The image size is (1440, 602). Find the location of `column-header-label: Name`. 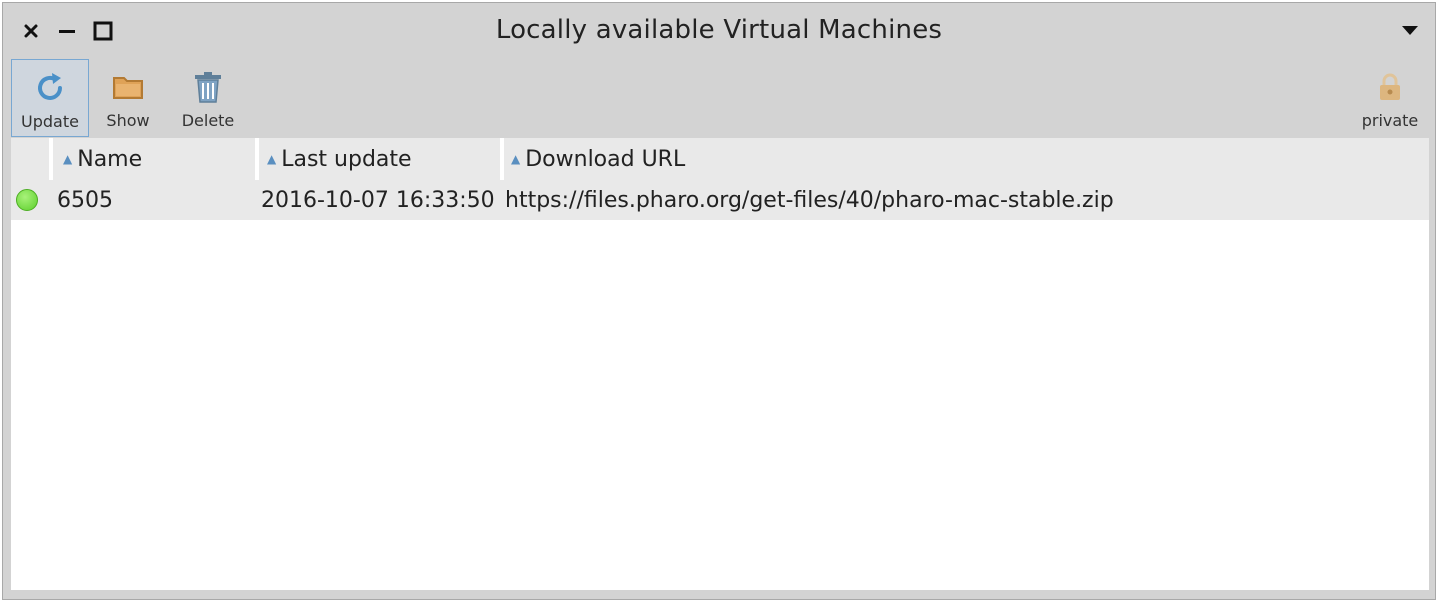

column-header-label: Name is located at coordinates (110, 159).